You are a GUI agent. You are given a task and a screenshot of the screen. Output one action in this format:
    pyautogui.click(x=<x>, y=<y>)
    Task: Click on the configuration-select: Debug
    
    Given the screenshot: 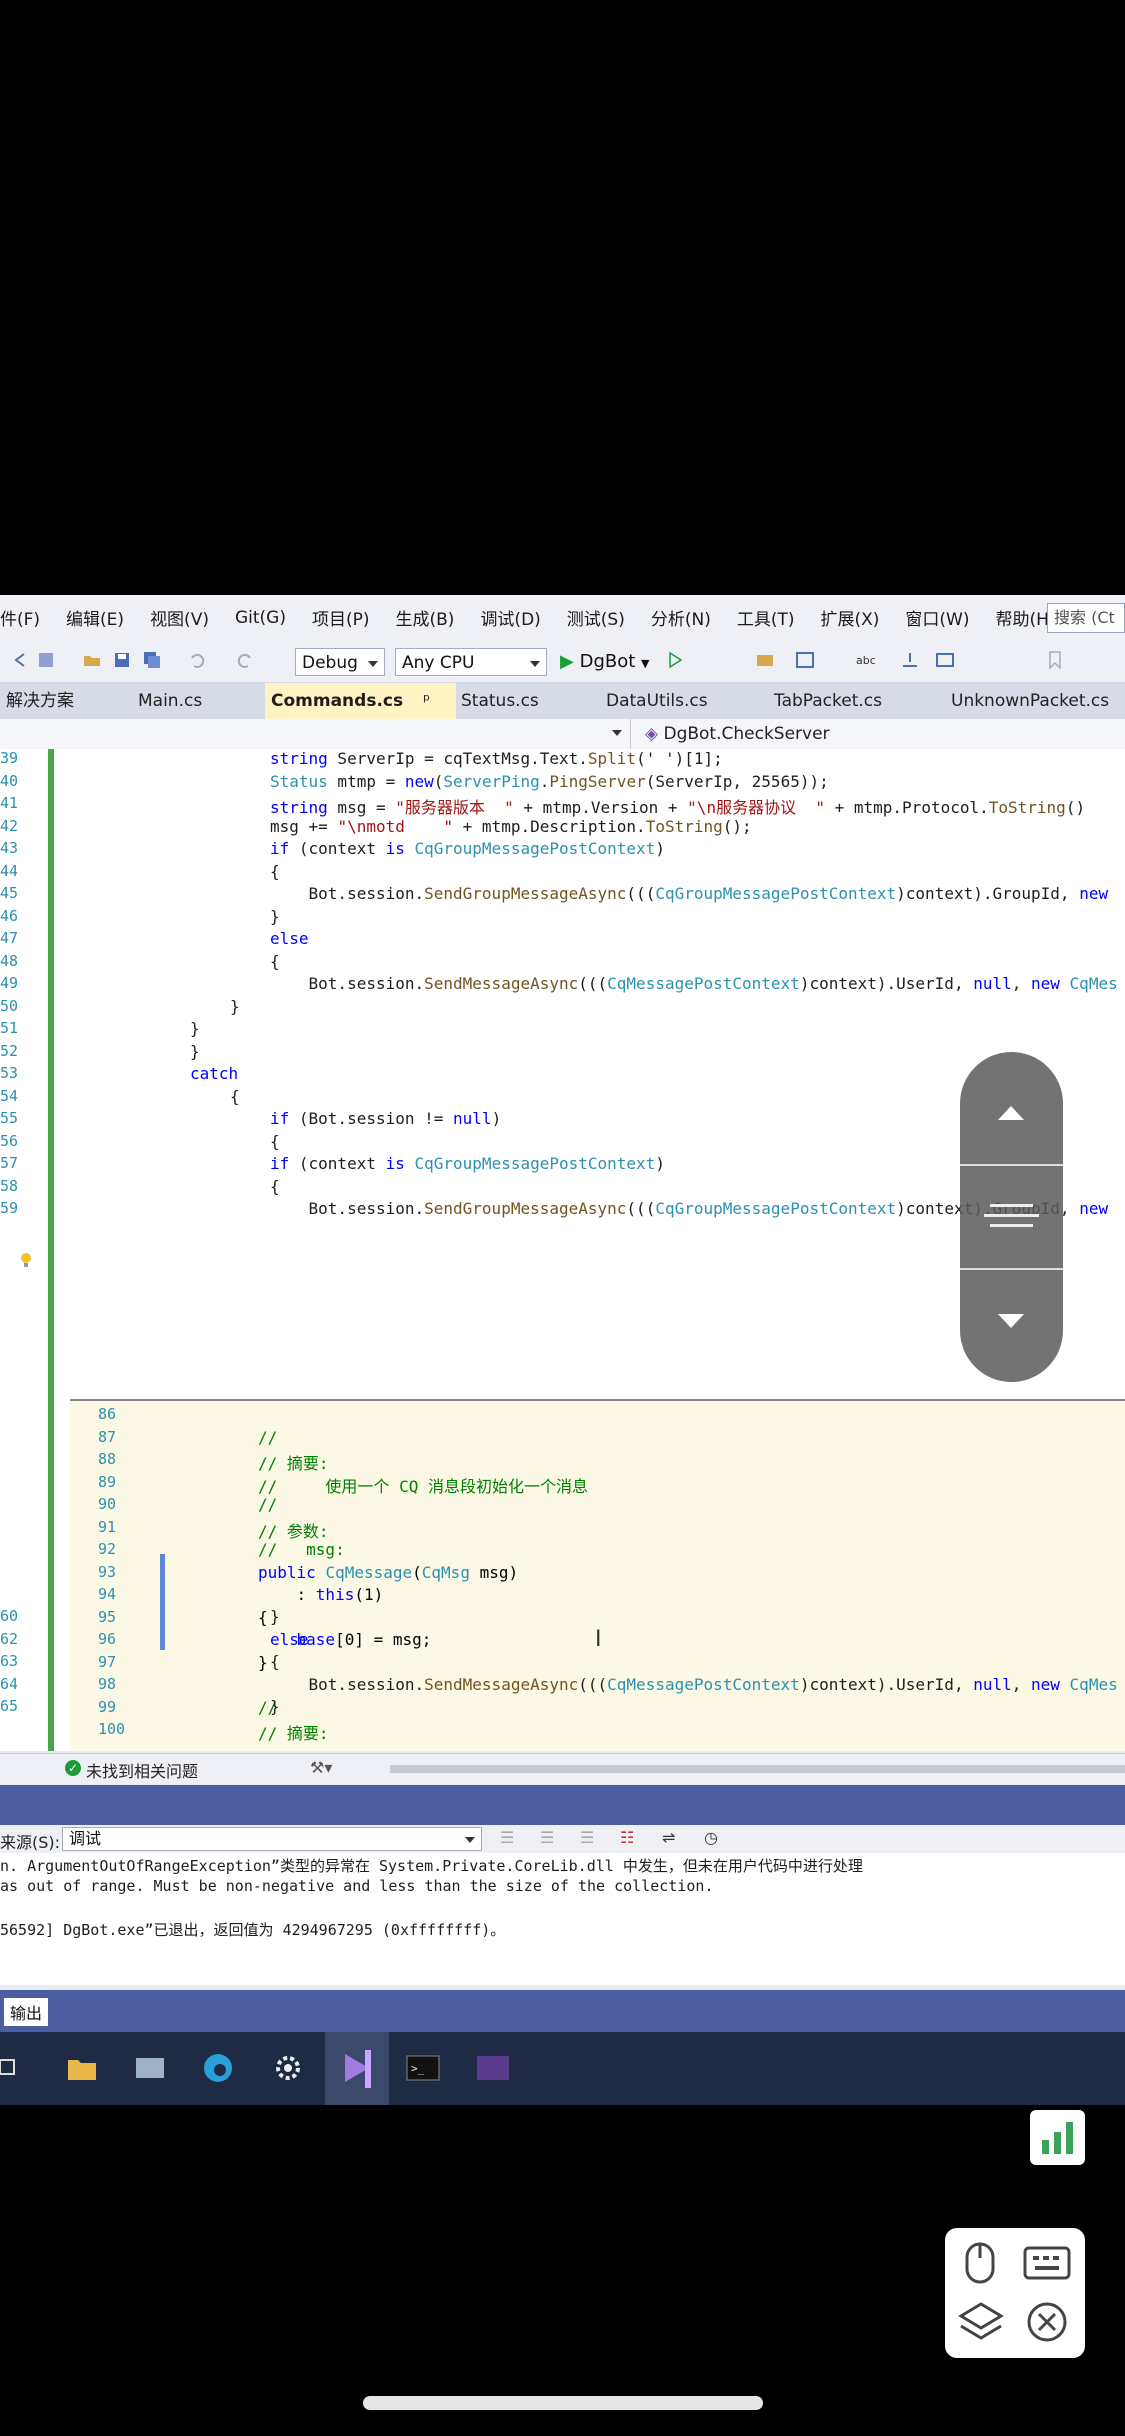 What is the action you would take?
    pyautogui.click(x=340, y=662)
    